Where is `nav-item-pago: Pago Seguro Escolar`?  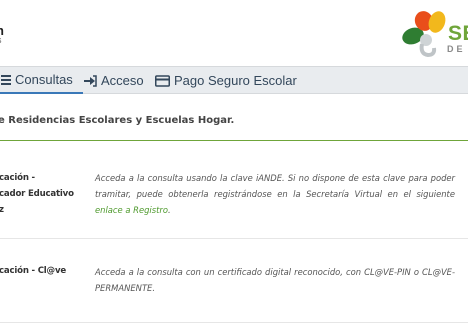
nav-item-pago: Pago Seguro Escolar is located at coordinates (226, 80).